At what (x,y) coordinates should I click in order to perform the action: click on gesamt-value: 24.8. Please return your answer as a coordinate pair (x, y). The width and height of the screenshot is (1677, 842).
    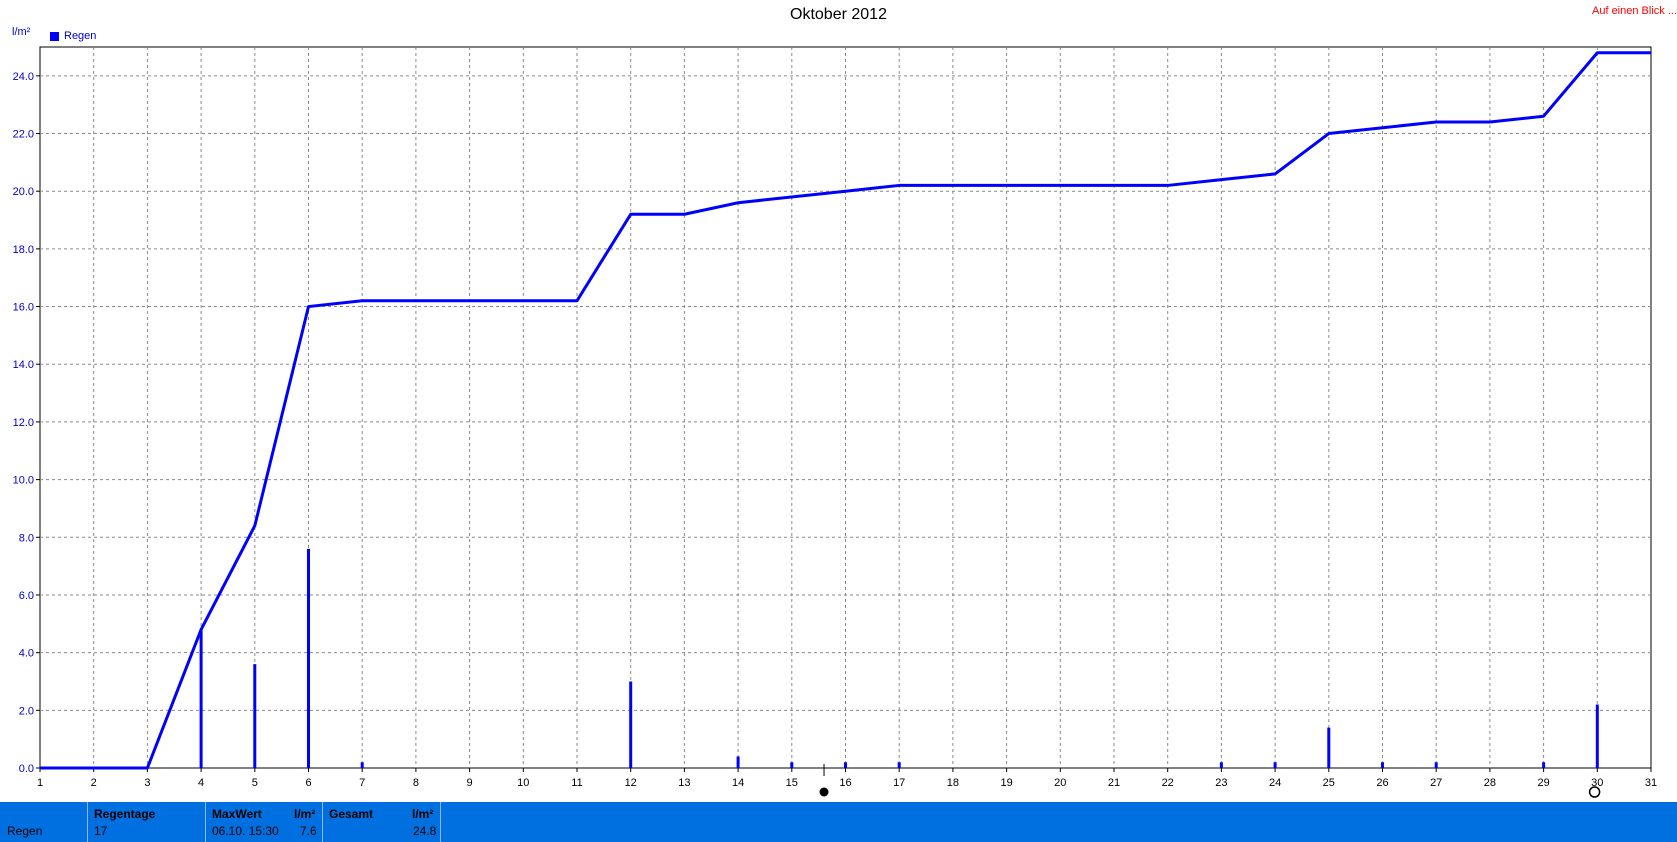
    Looking at the image, I should click on (425, 831).